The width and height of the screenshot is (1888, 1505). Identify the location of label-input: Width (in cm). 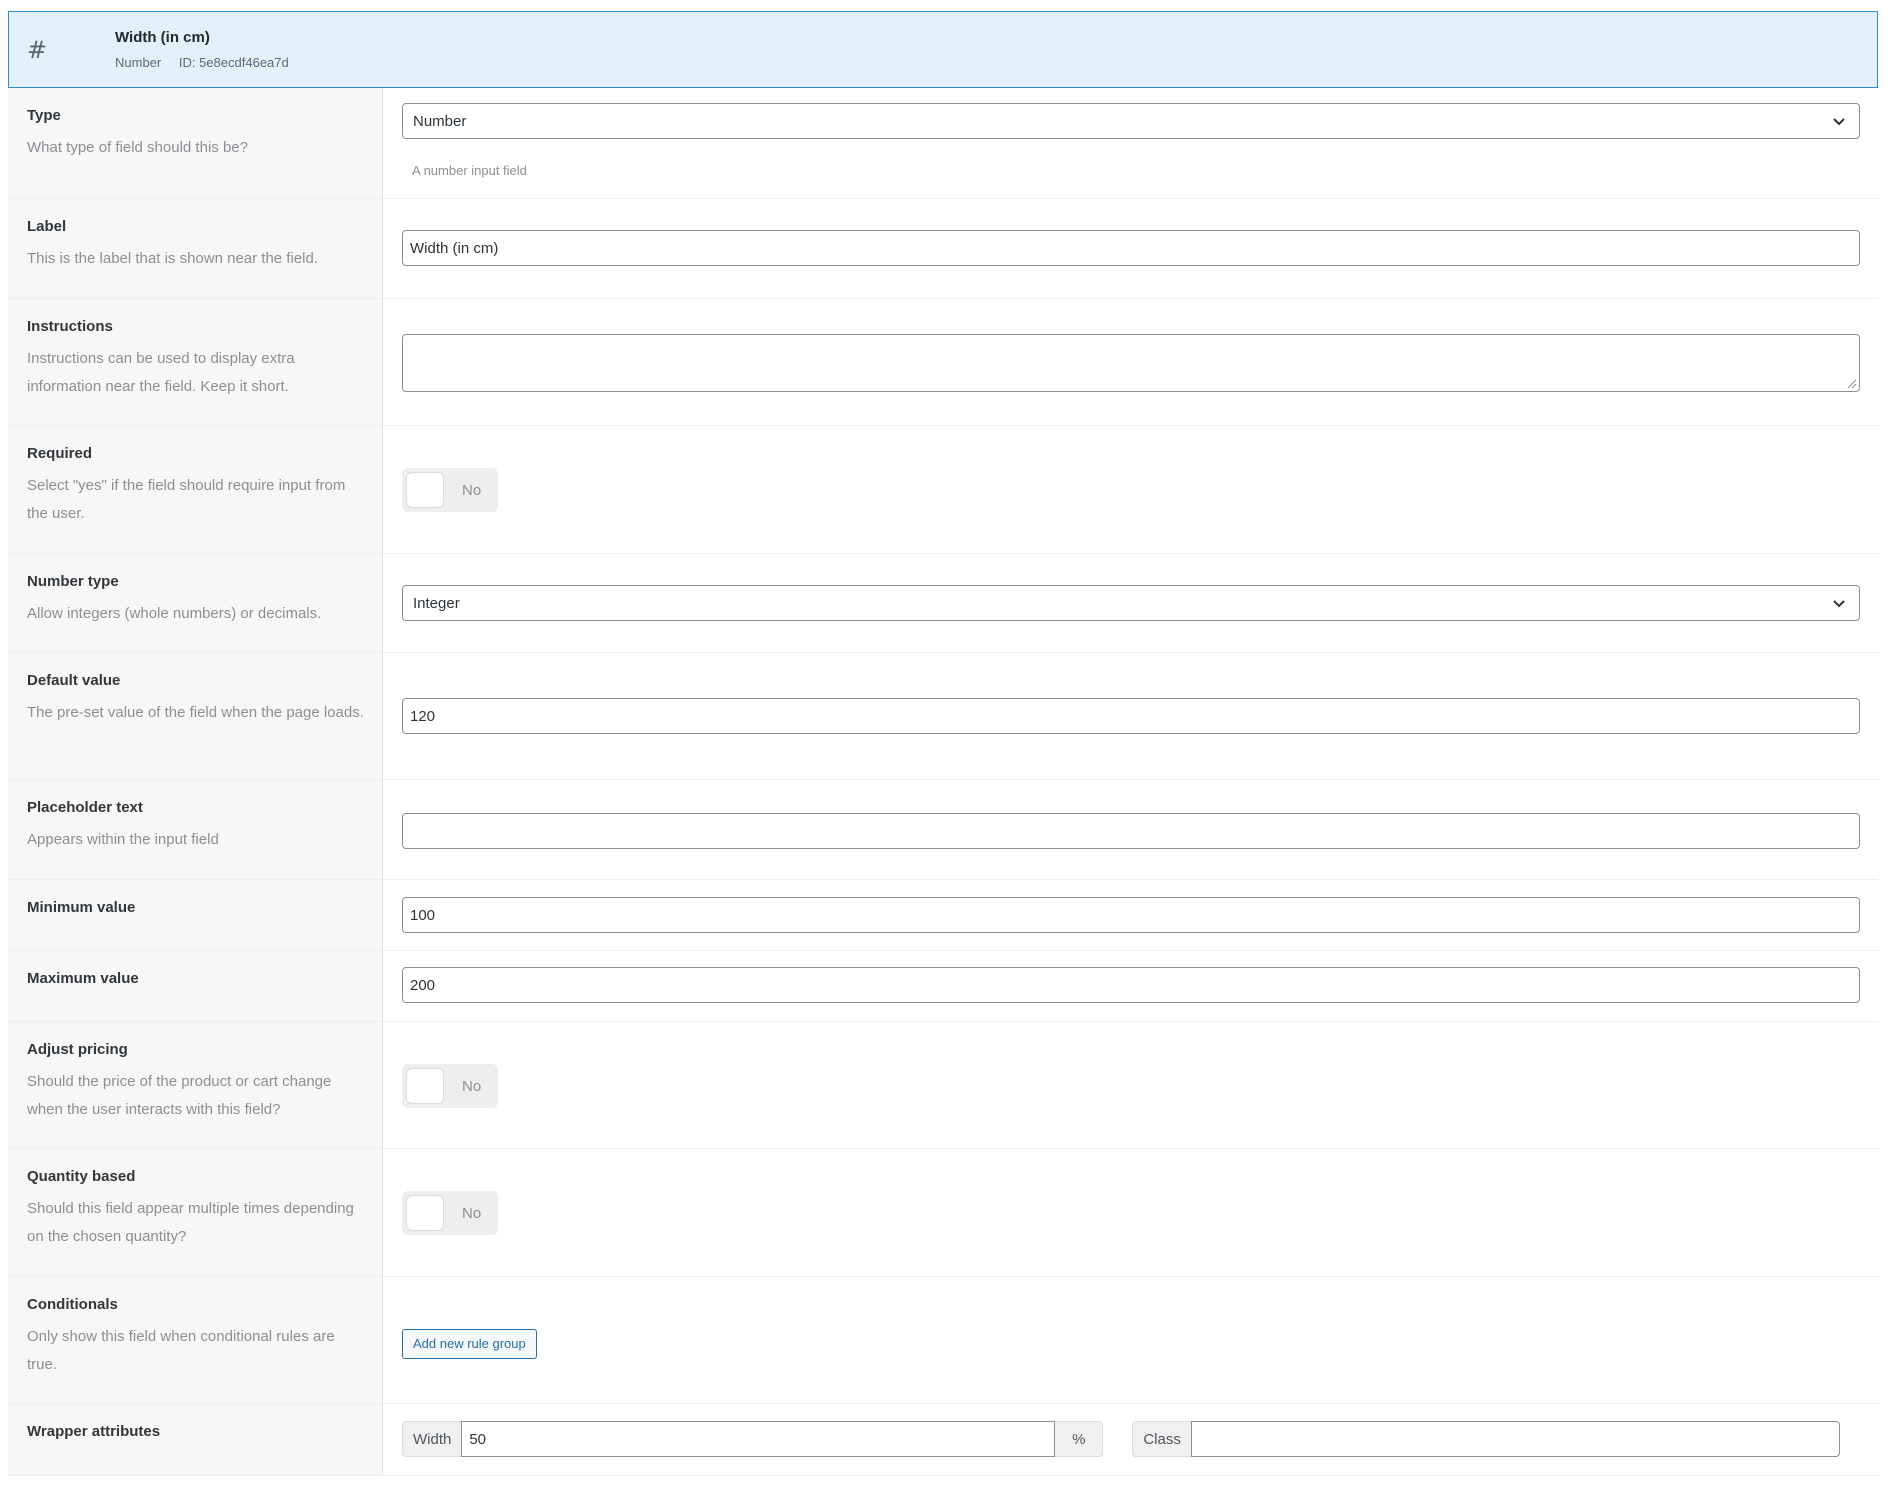
(1131, 248).